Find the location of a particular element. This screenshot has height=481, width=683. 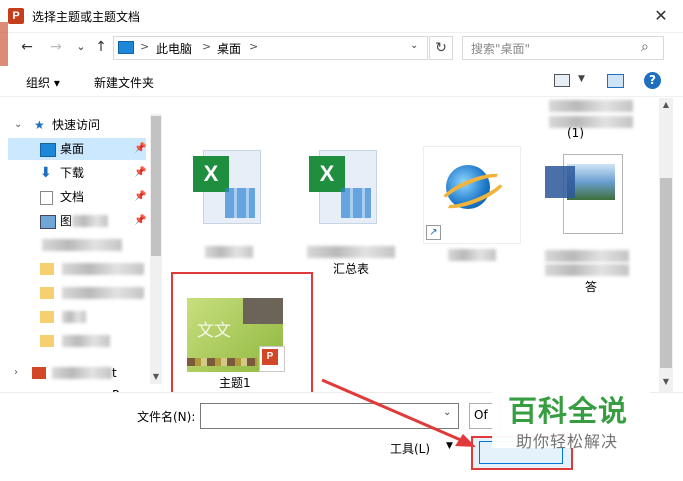

search-icon: ⌕ is located at coordinates (645, 47).